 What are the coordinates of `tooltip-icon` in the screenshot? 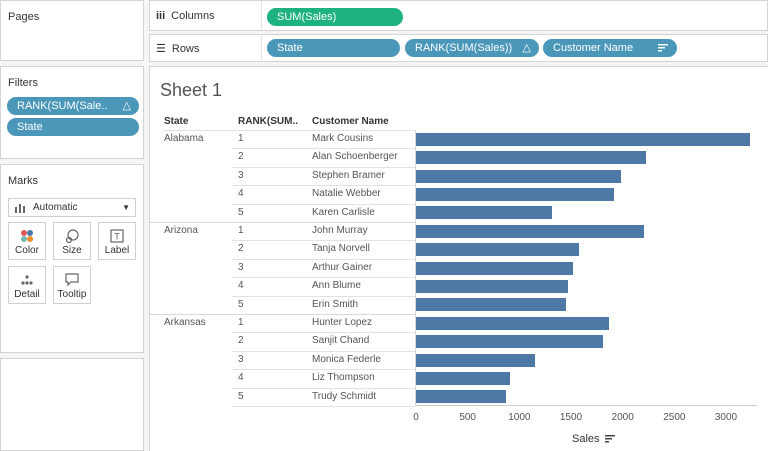 It's located at (72, 280).